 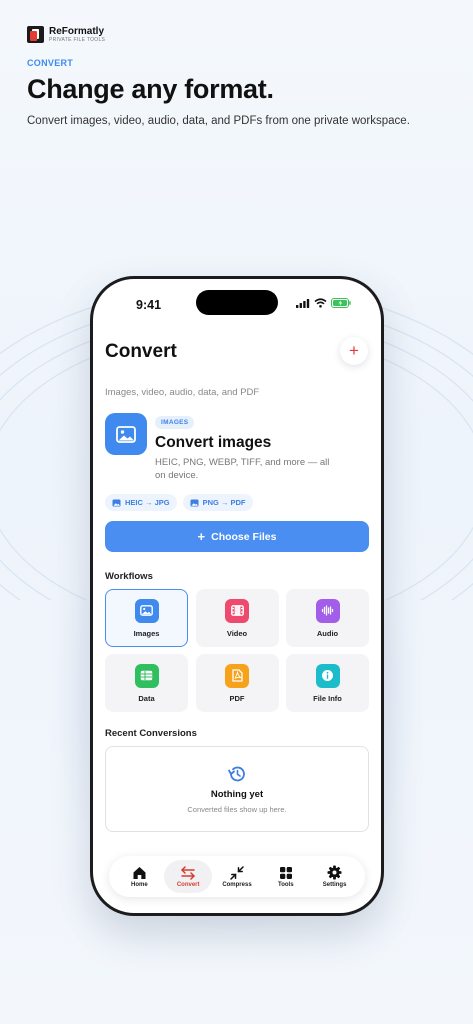 I want to click on chip-label: PNG → PDF, so click(x=224, y=502).